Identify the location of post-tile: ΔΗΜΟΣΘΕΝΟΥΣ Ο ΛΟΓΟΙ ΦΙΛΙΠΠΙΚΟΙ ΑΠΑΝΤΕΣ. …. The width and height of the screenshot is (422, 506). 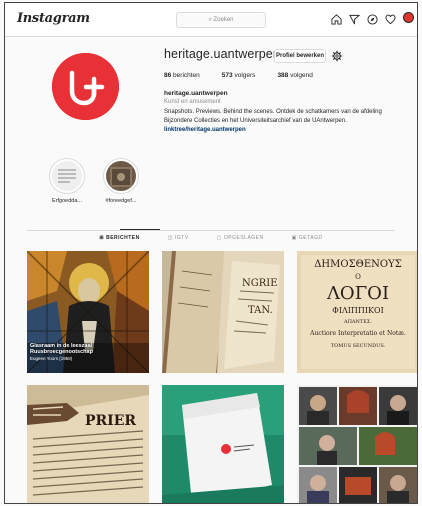
(357, 312).